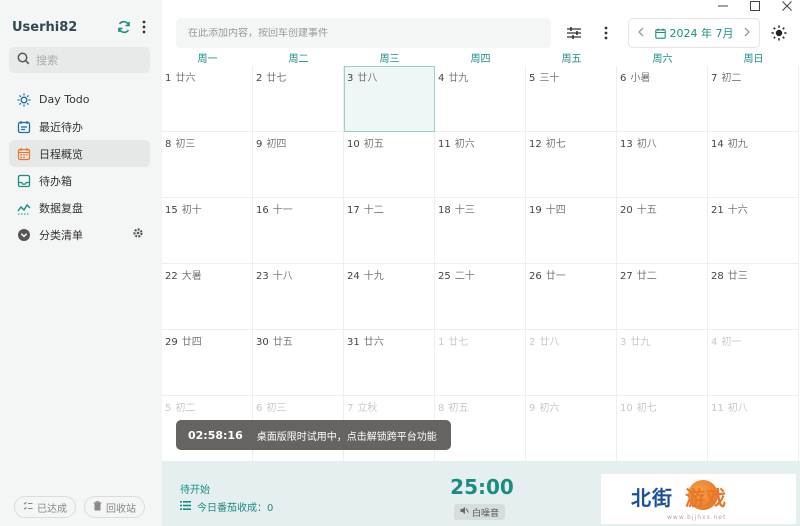 The height and width of the screenshot is (526, 800). I want to click on search-icon, so click(23, 60).